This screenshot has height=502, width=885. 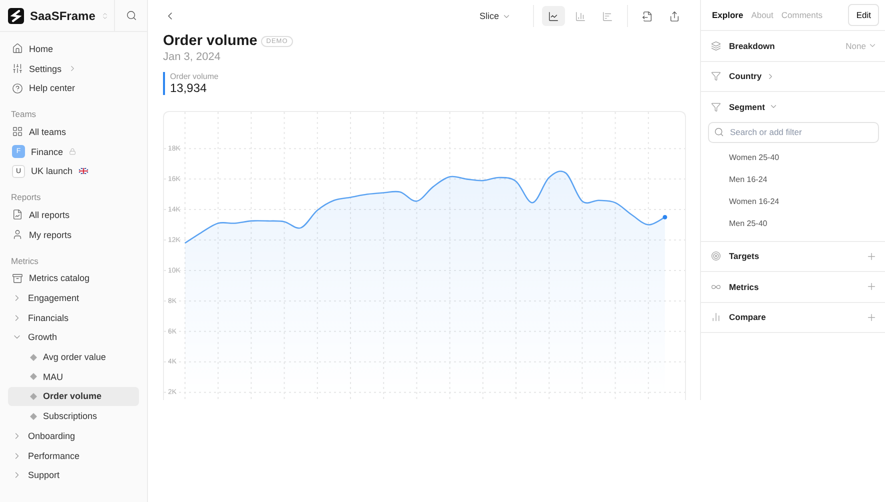 What do you see at coordinates (73, 357) in the screenshot?
I see `nav-item: Avg order value` at bounding box center [73, 357].